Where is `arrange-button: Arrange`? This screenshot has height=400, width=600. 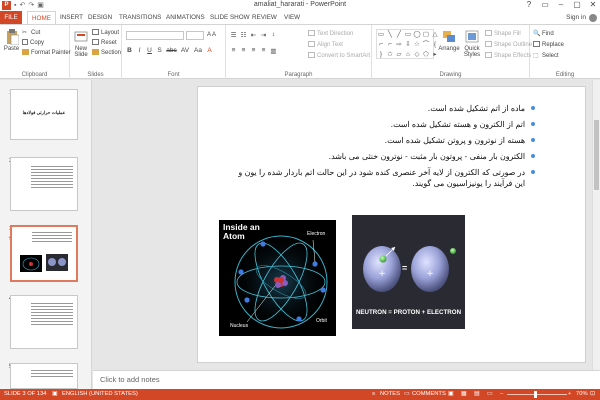
arrange-button: Arrange is located at coordinates (449, 40).